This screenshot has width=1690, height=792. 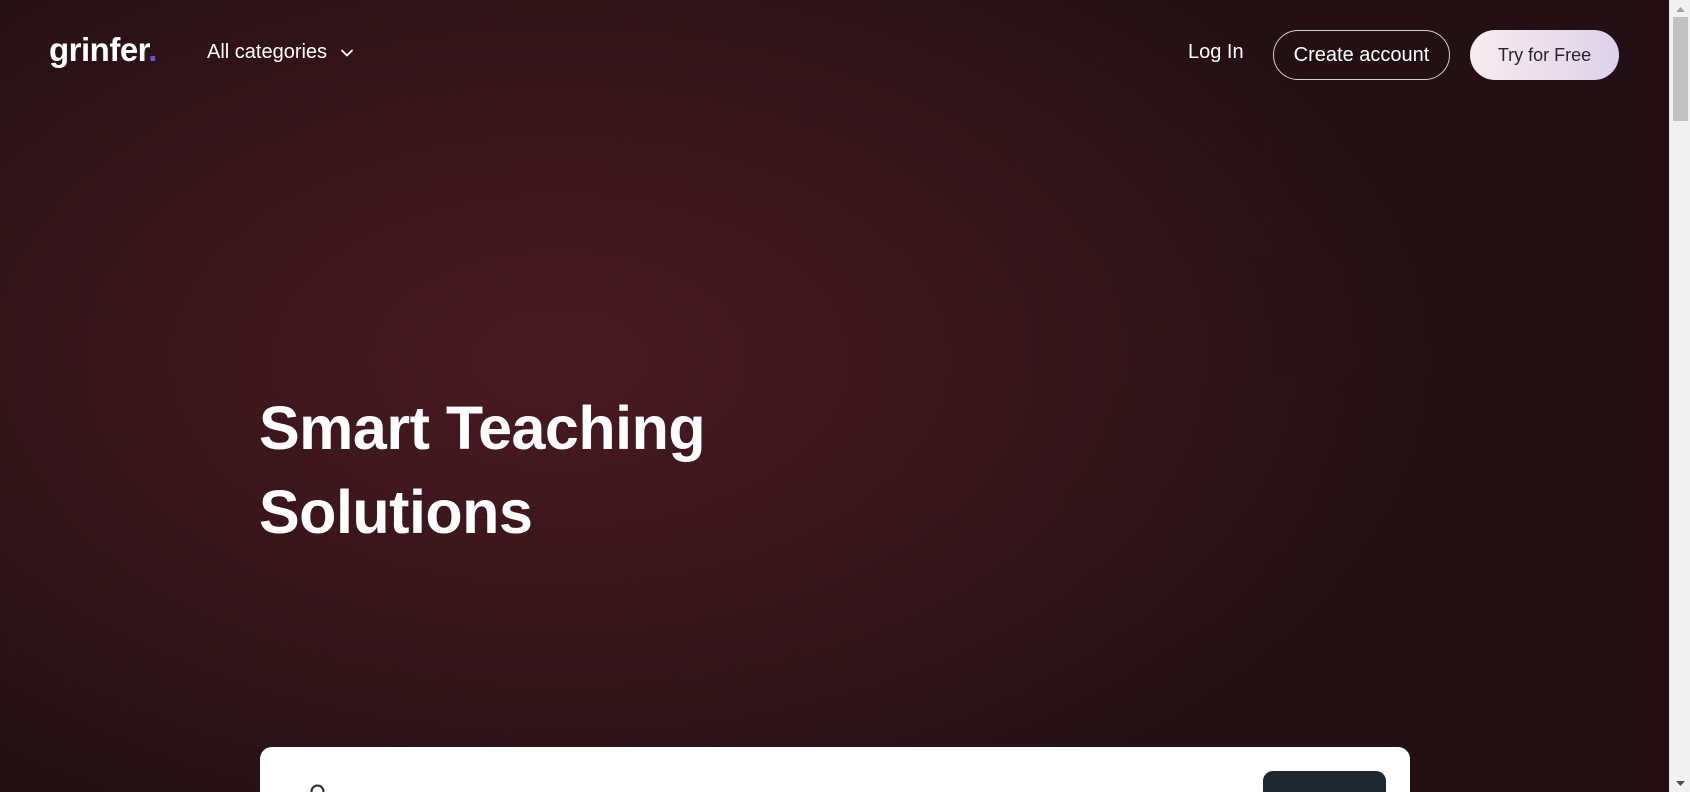 I want to click on create-account-label: Create account, so click(x=1361, y=54).